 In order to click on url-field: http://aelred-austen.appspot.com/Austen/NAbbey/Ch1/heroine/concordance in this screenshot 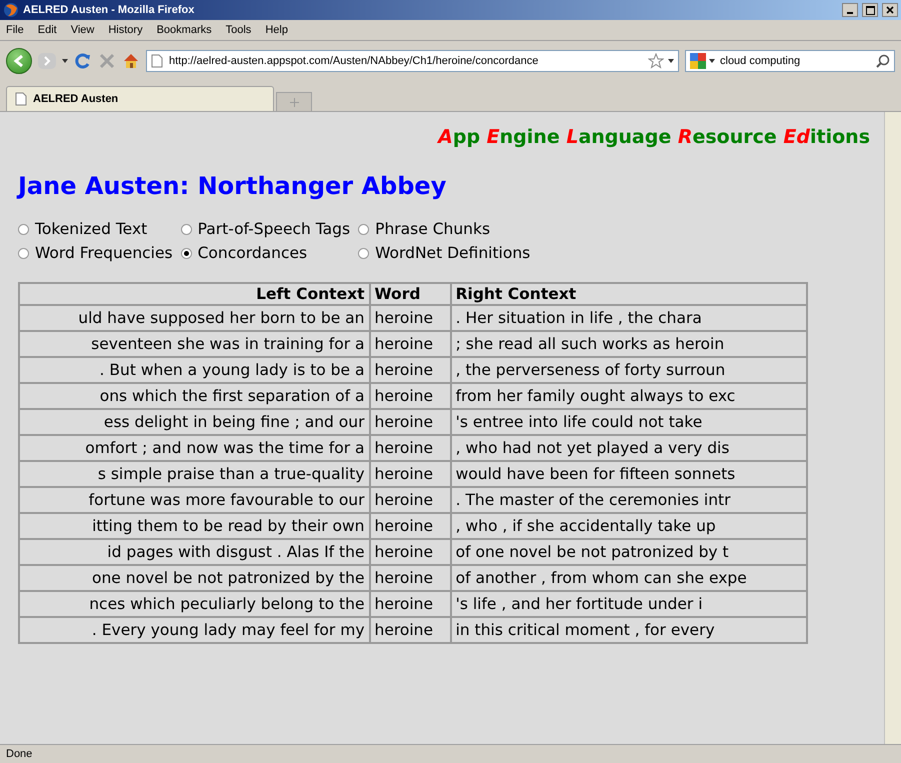, I will do `click(405, 61)`.